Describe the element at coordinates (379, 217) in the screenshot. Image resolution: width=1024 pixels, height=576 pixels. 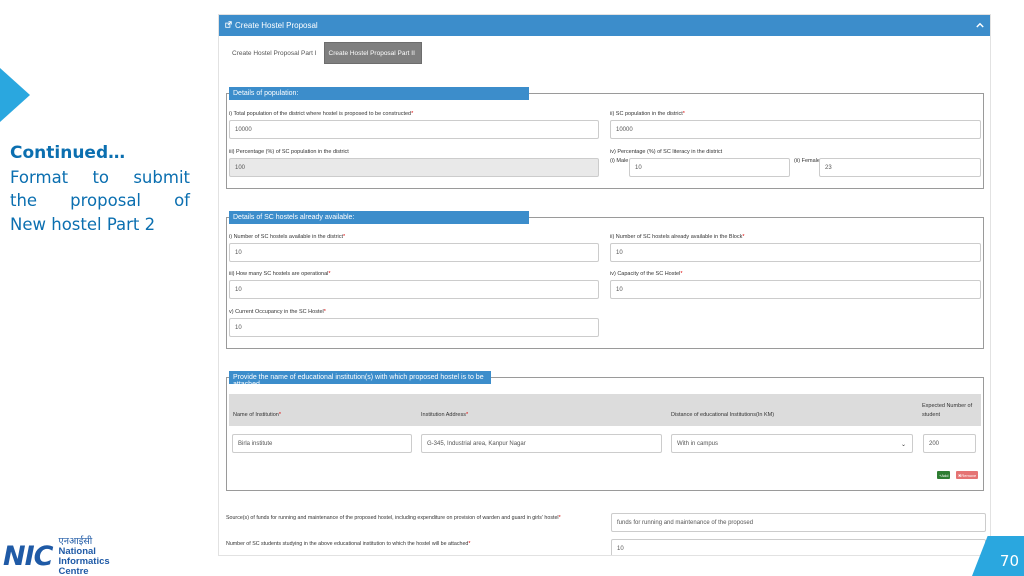
I see `hostels-legend: Details of SC hostels already available:` at that location.